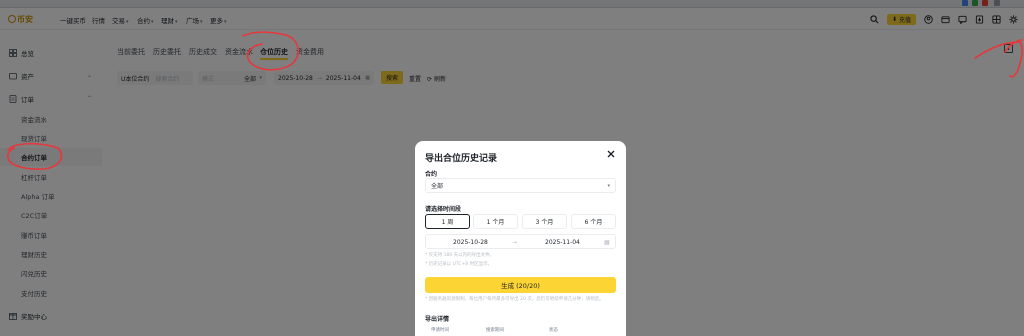 Image resolution: width=1024 pixels, height=336 pixels. I want to click on calendar-icon: ▦, so click(607, 242).